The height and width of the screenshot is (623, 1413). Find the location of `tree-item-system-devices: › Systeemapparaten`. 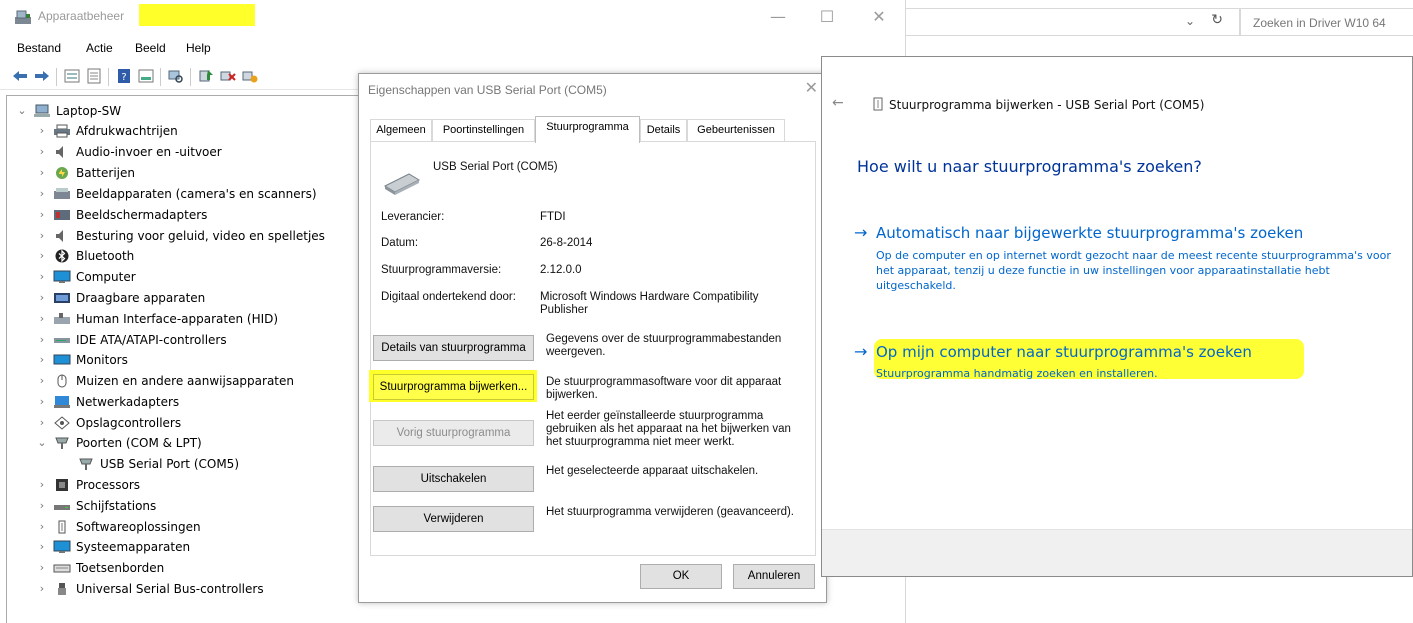

tree-item-system-devices: › Systeemapparaten is located at coordinates (113, 546).